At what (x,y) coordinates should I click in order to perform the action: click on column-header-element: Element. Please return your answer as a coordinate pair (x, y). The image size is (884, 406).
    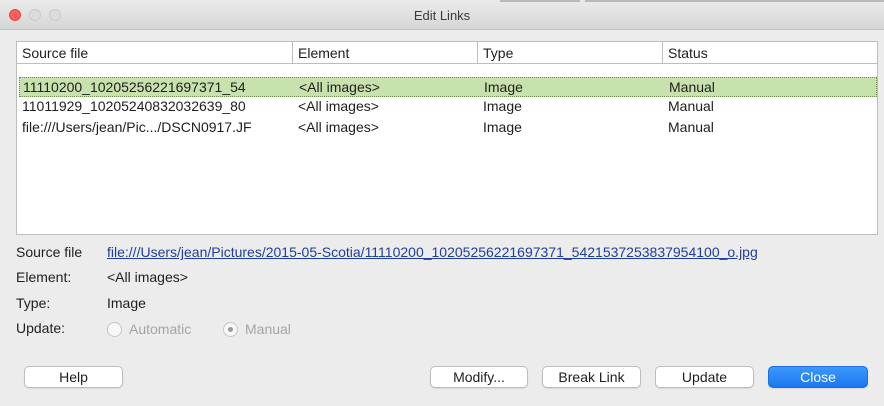
    Looking at the image, I should click on (385, 53).